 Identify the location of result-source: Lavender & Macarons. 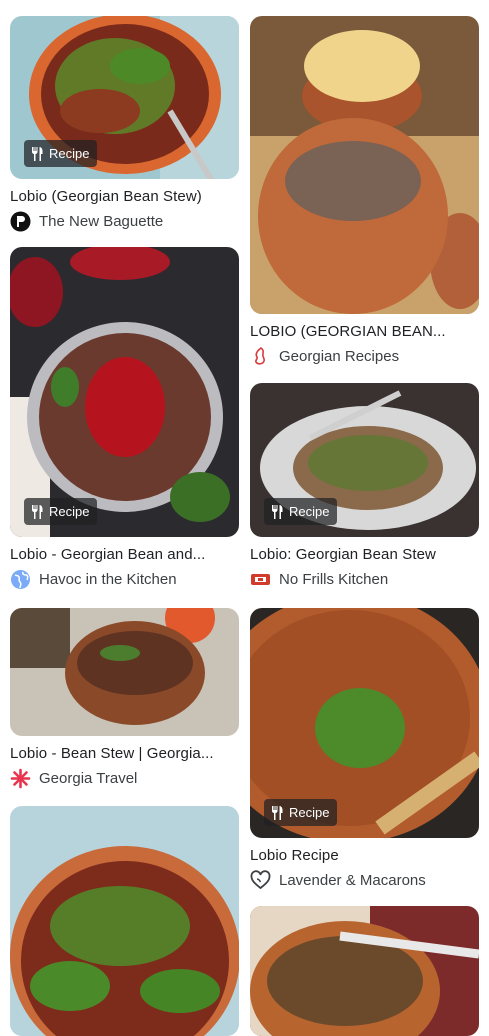
(364, 880).